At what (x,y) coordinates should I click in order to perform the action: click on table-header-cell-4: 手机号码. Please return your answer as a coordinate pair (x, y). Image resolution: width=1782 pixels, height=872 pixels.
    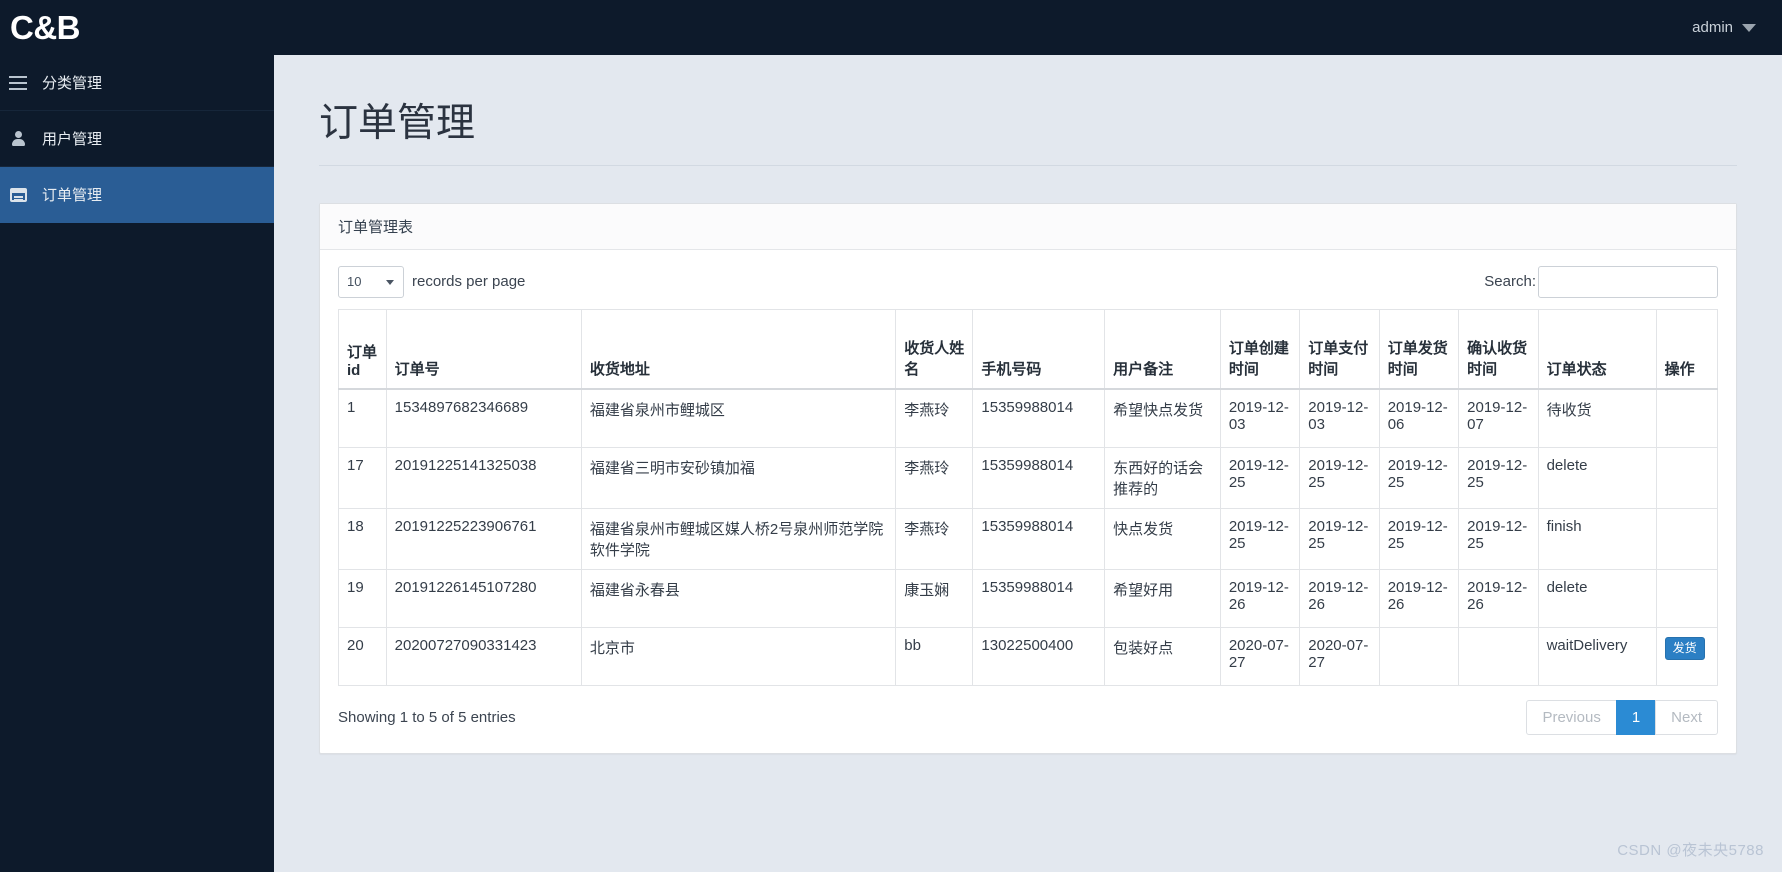
    Looking at the image, I should click on (1039, 349).